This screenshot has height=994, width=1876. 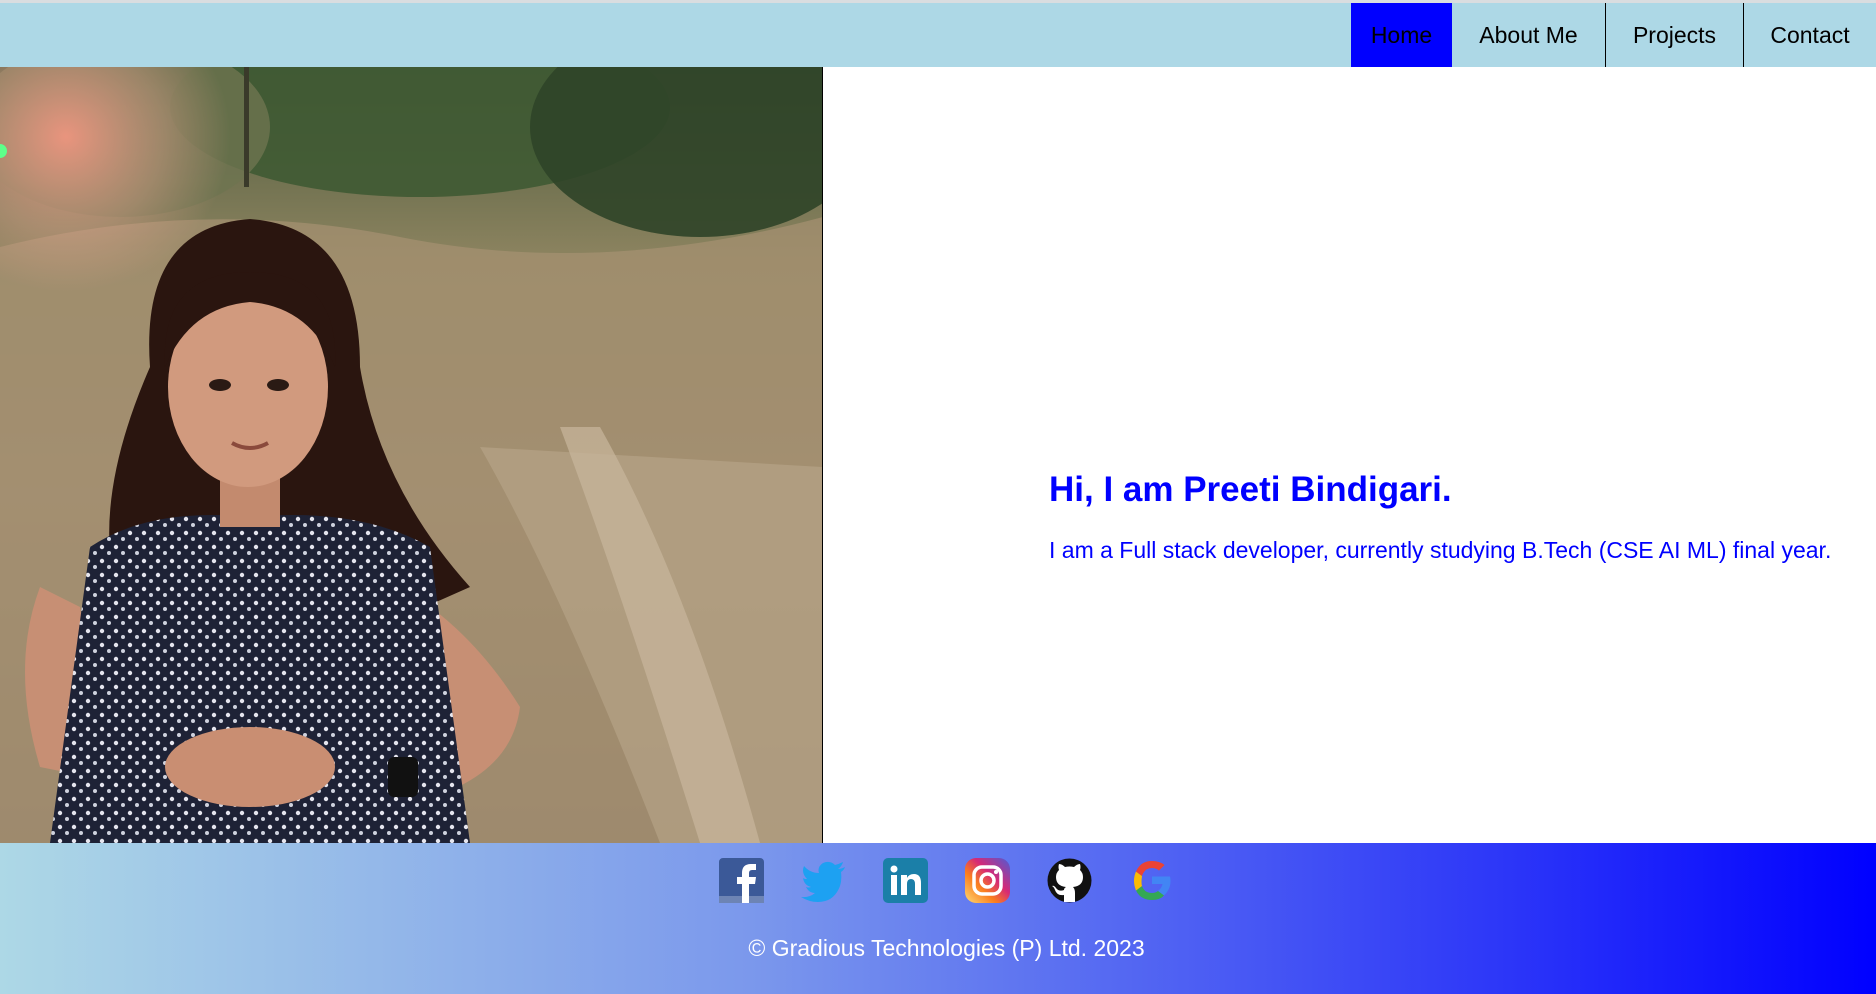 What do you see at coordinates (1529, 35) in the screenshot?
I see `nav-about-me: About Me` at bounding box center [1529, 35].